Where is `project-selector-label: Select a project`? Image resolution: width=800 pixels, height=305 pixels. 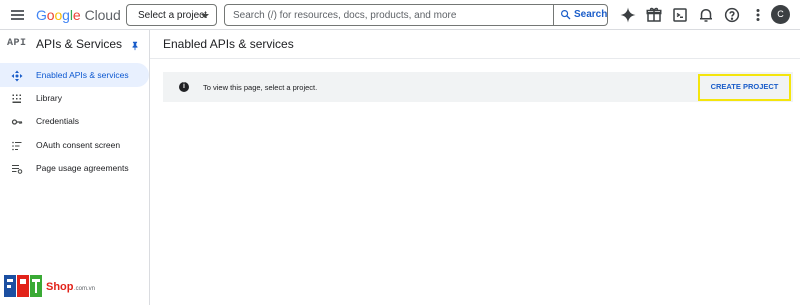 project-selector-label: Select a project is located at coordinates (172, 15).